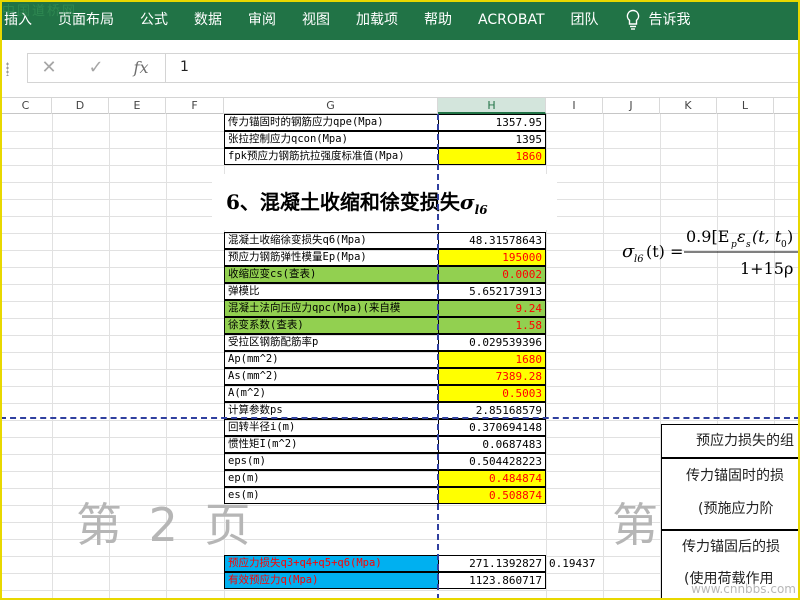 The height and width of the screenshot is (600, 800). I want to click on column-headers: C D E F G H I J K L, so click(400, 106).